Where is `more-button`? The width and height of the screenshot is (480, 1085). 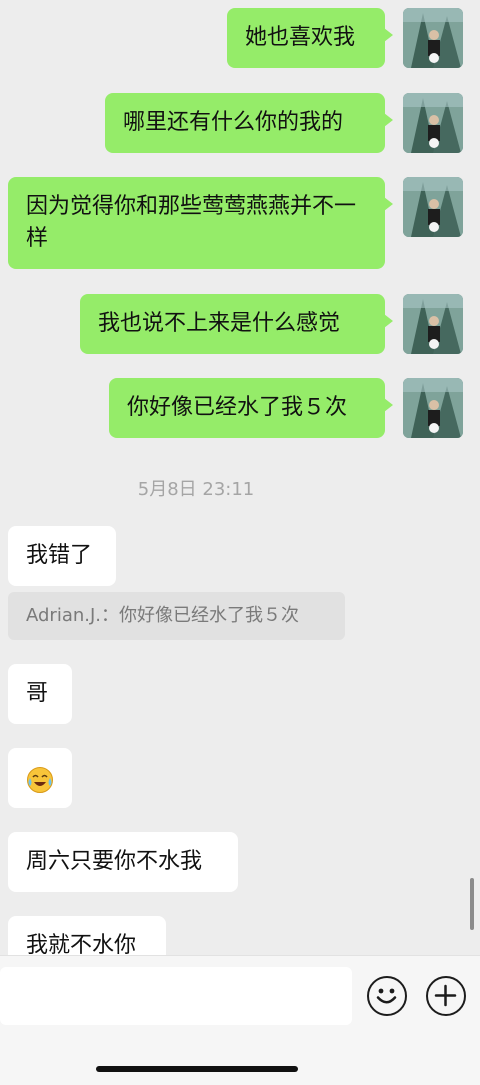
more-button is located at coordinates (446, 996).